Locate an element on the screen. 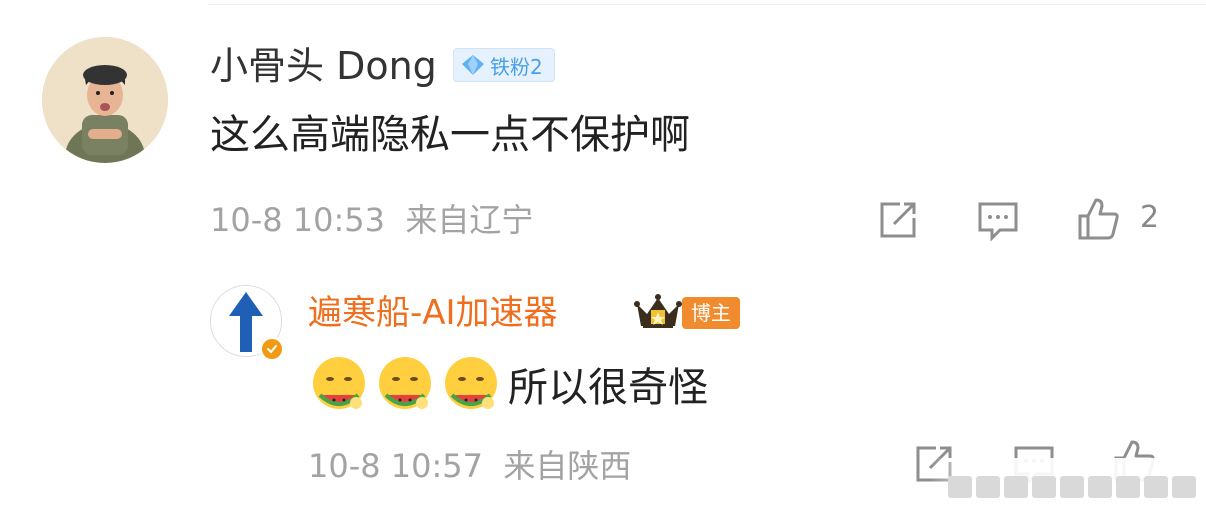 The image size is (1206, 516). reply-timestamp: 10-8 10:57 is located at coordinates (396, 466).